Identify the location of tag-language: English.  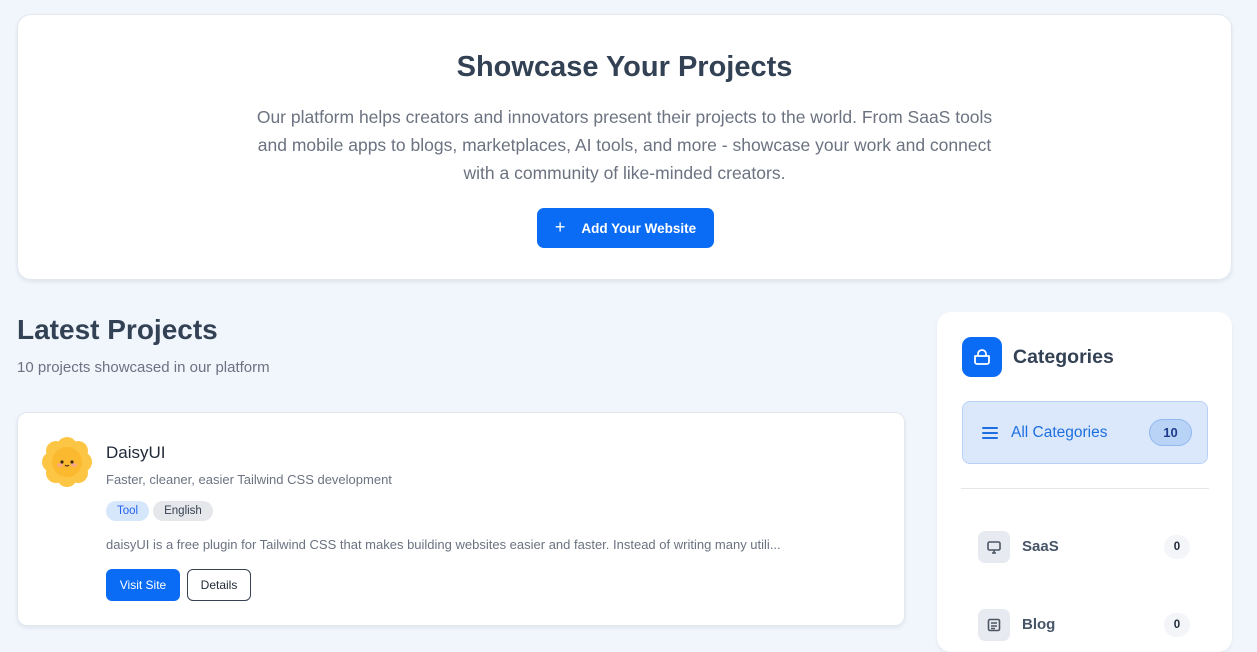
(183, 511).